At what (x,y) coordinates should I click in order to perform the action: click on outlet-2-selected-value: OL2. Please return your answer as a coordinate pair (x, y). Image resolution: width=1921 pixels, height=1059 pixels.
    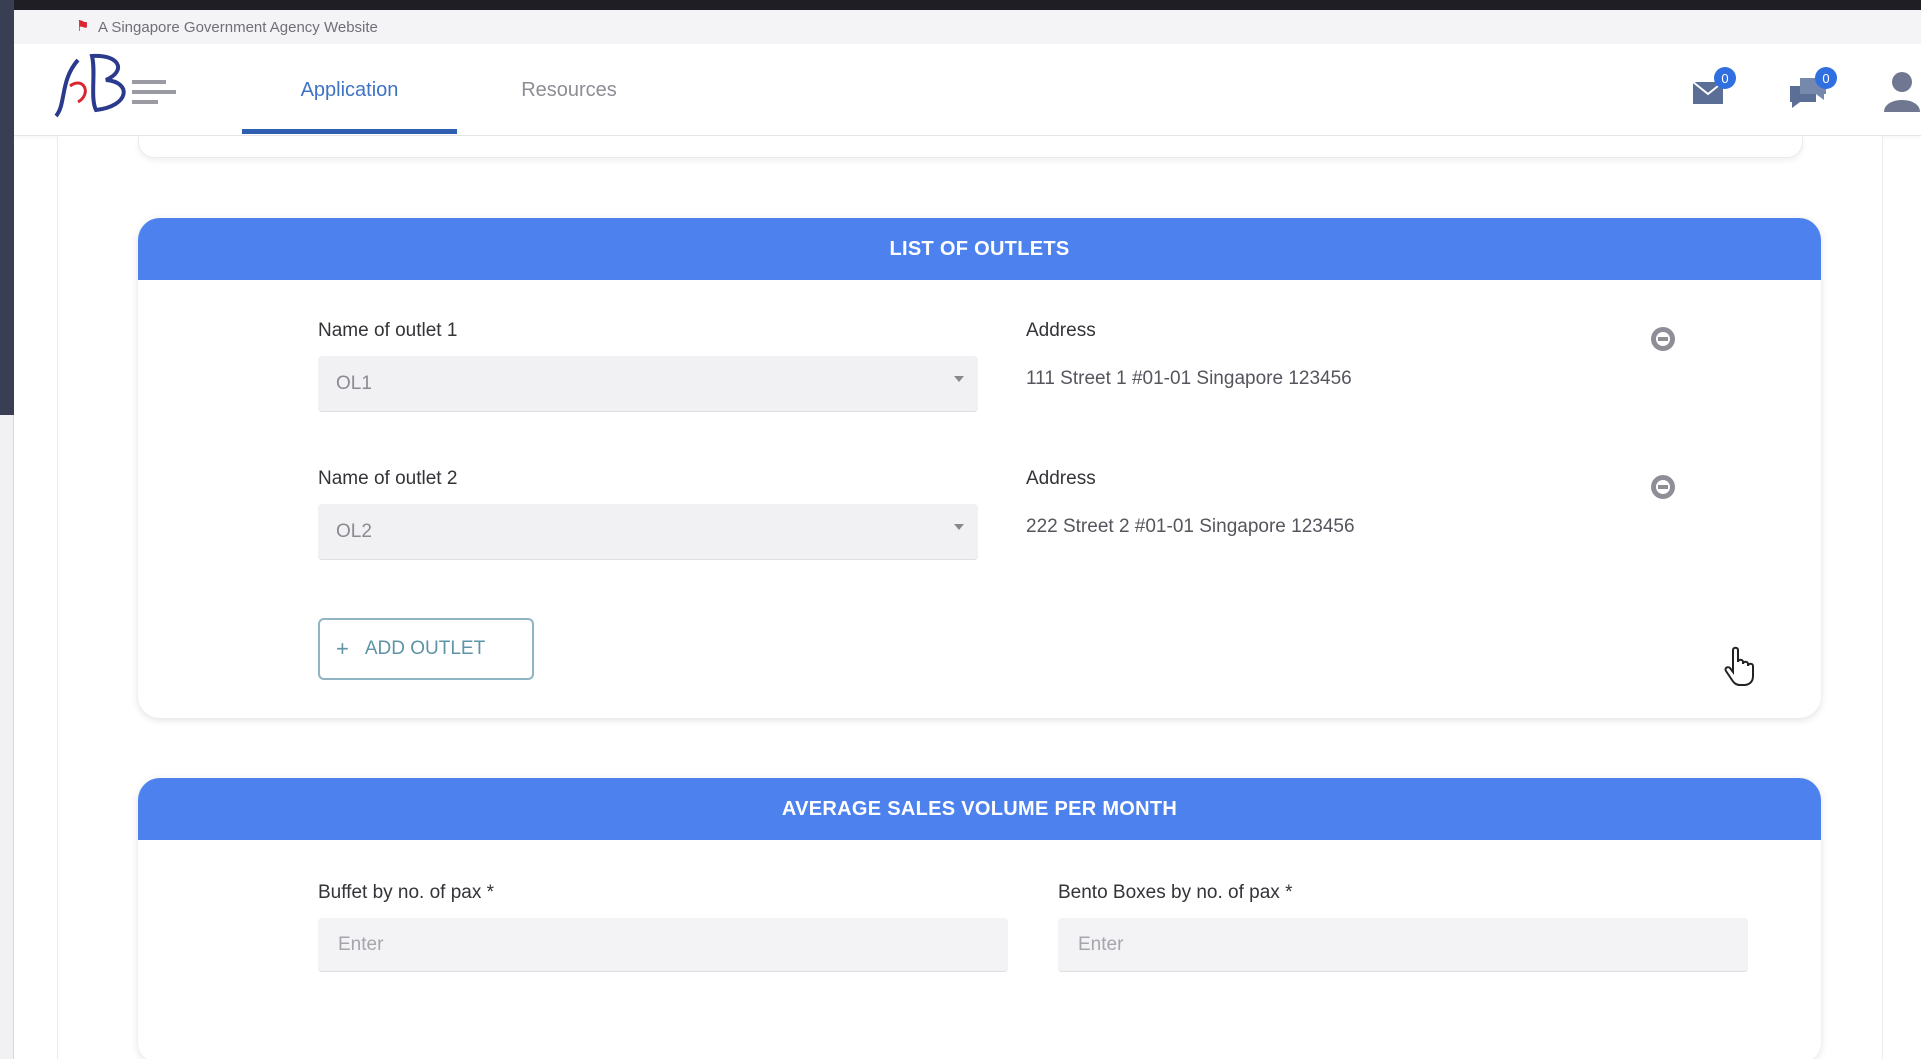
    Looking at the image, I should click on (354, 531).